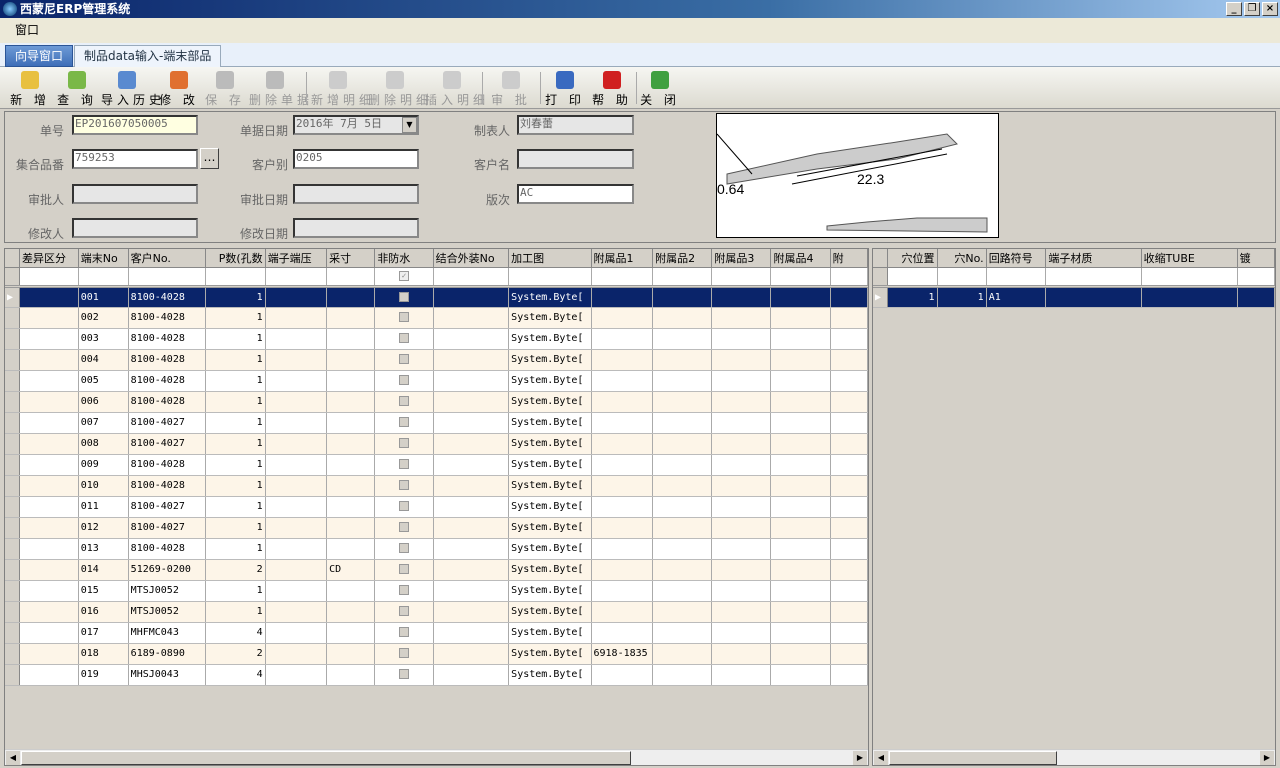 The height and width of the screenshot is (768, 1280). Describe the element at coordinates (103, 444) in the screenshot. I see `table-cell: 008` at that location.